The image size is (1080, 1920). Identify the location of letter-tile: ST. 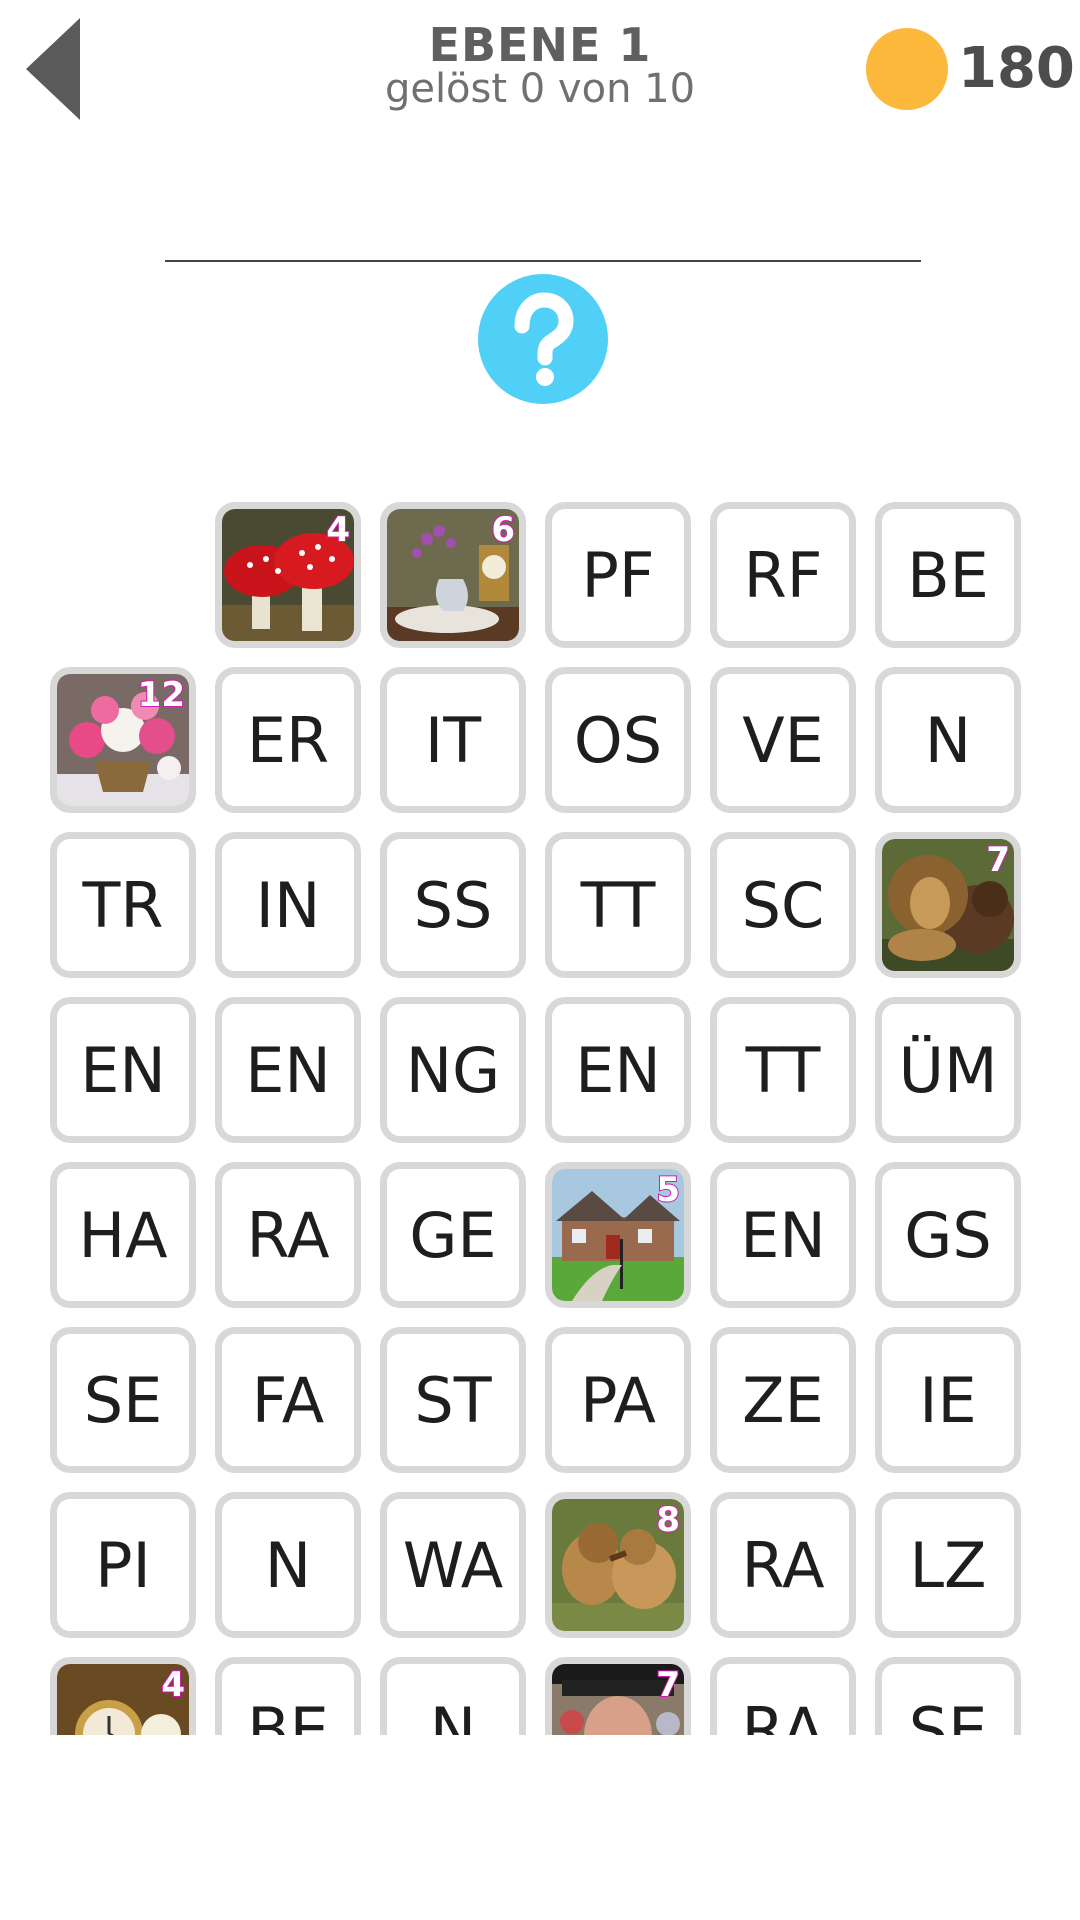
(453, 1400).